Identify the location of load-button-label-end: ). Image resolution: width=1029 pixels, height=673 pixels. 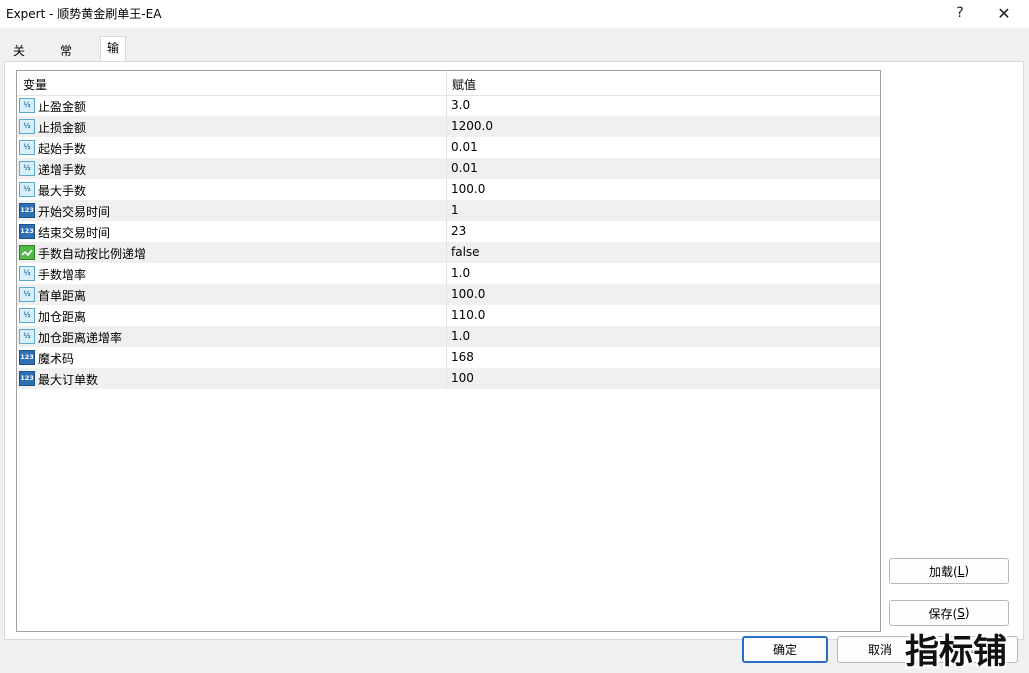
(967, 571).